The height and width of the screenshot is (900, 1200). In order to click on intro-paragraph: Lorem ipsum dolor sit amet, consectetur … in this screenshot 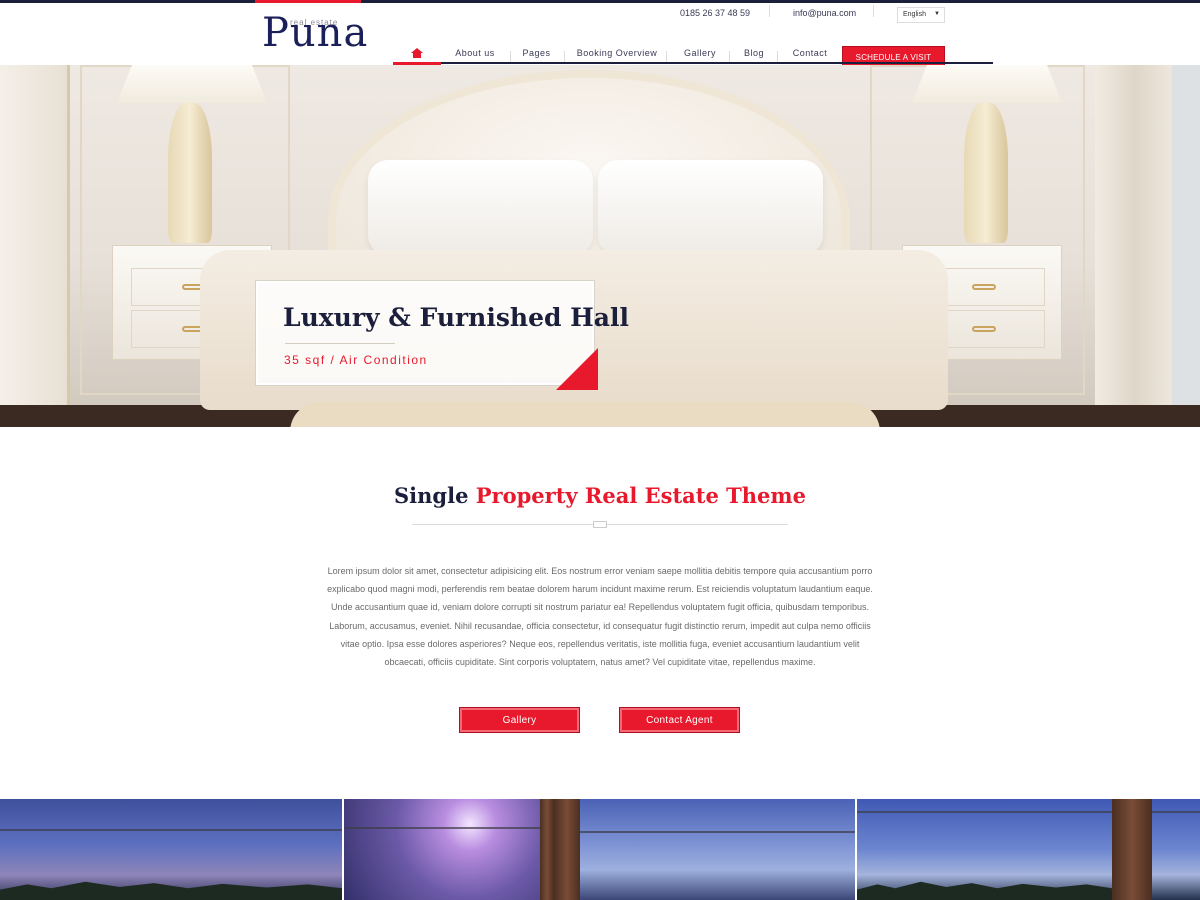, I will do `click(600, 617)`.